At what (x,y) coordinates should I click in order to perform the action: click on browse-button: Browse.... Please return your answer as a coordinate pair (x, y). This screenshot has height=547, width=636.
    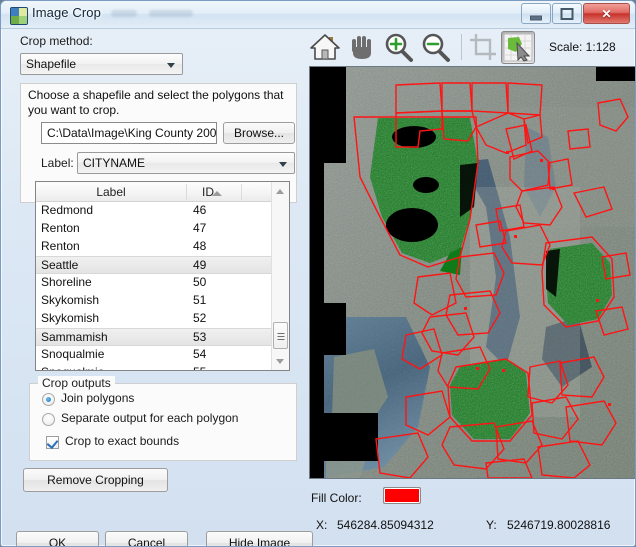
    Looking at the image, I should click on (259, 133).